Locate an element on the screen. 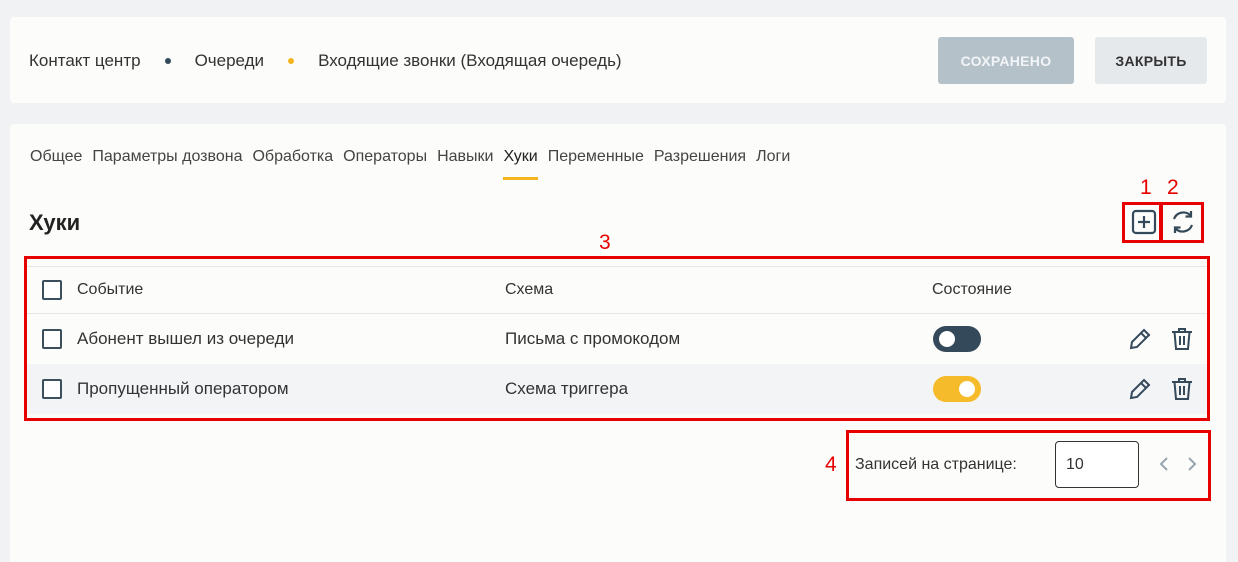 The height and width of the screenshot is (562, 1238). tab-dial-params: Параметры дозвона is located at coordinates (167, 164).